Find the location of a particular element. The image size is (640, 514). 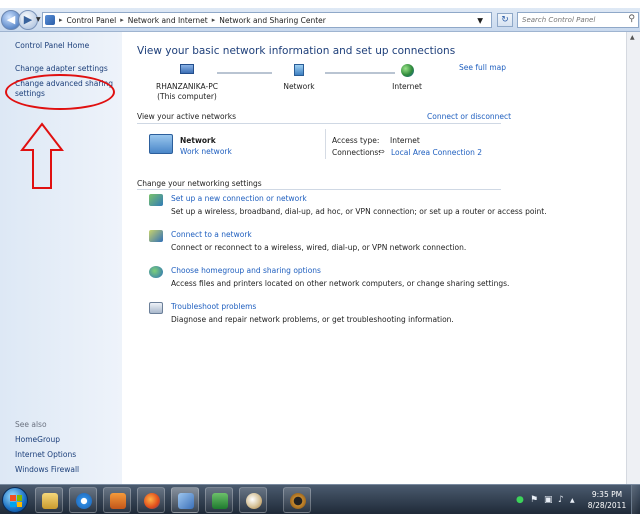

clock-time: 9:35 PM is located at coordinates (607, 494).